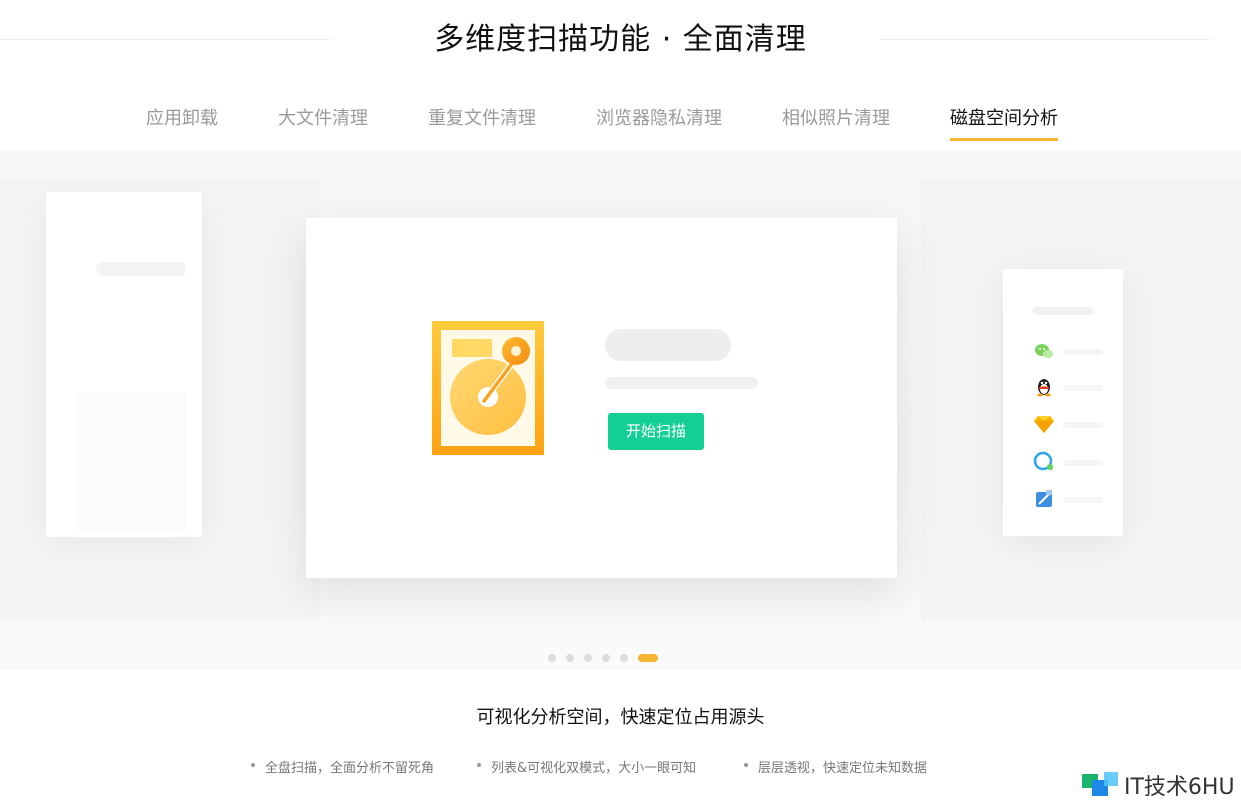 The image size is (1241, 803). I want to click on page-title: 多维度扫描功能 · 全面清理, so click(620, 39).